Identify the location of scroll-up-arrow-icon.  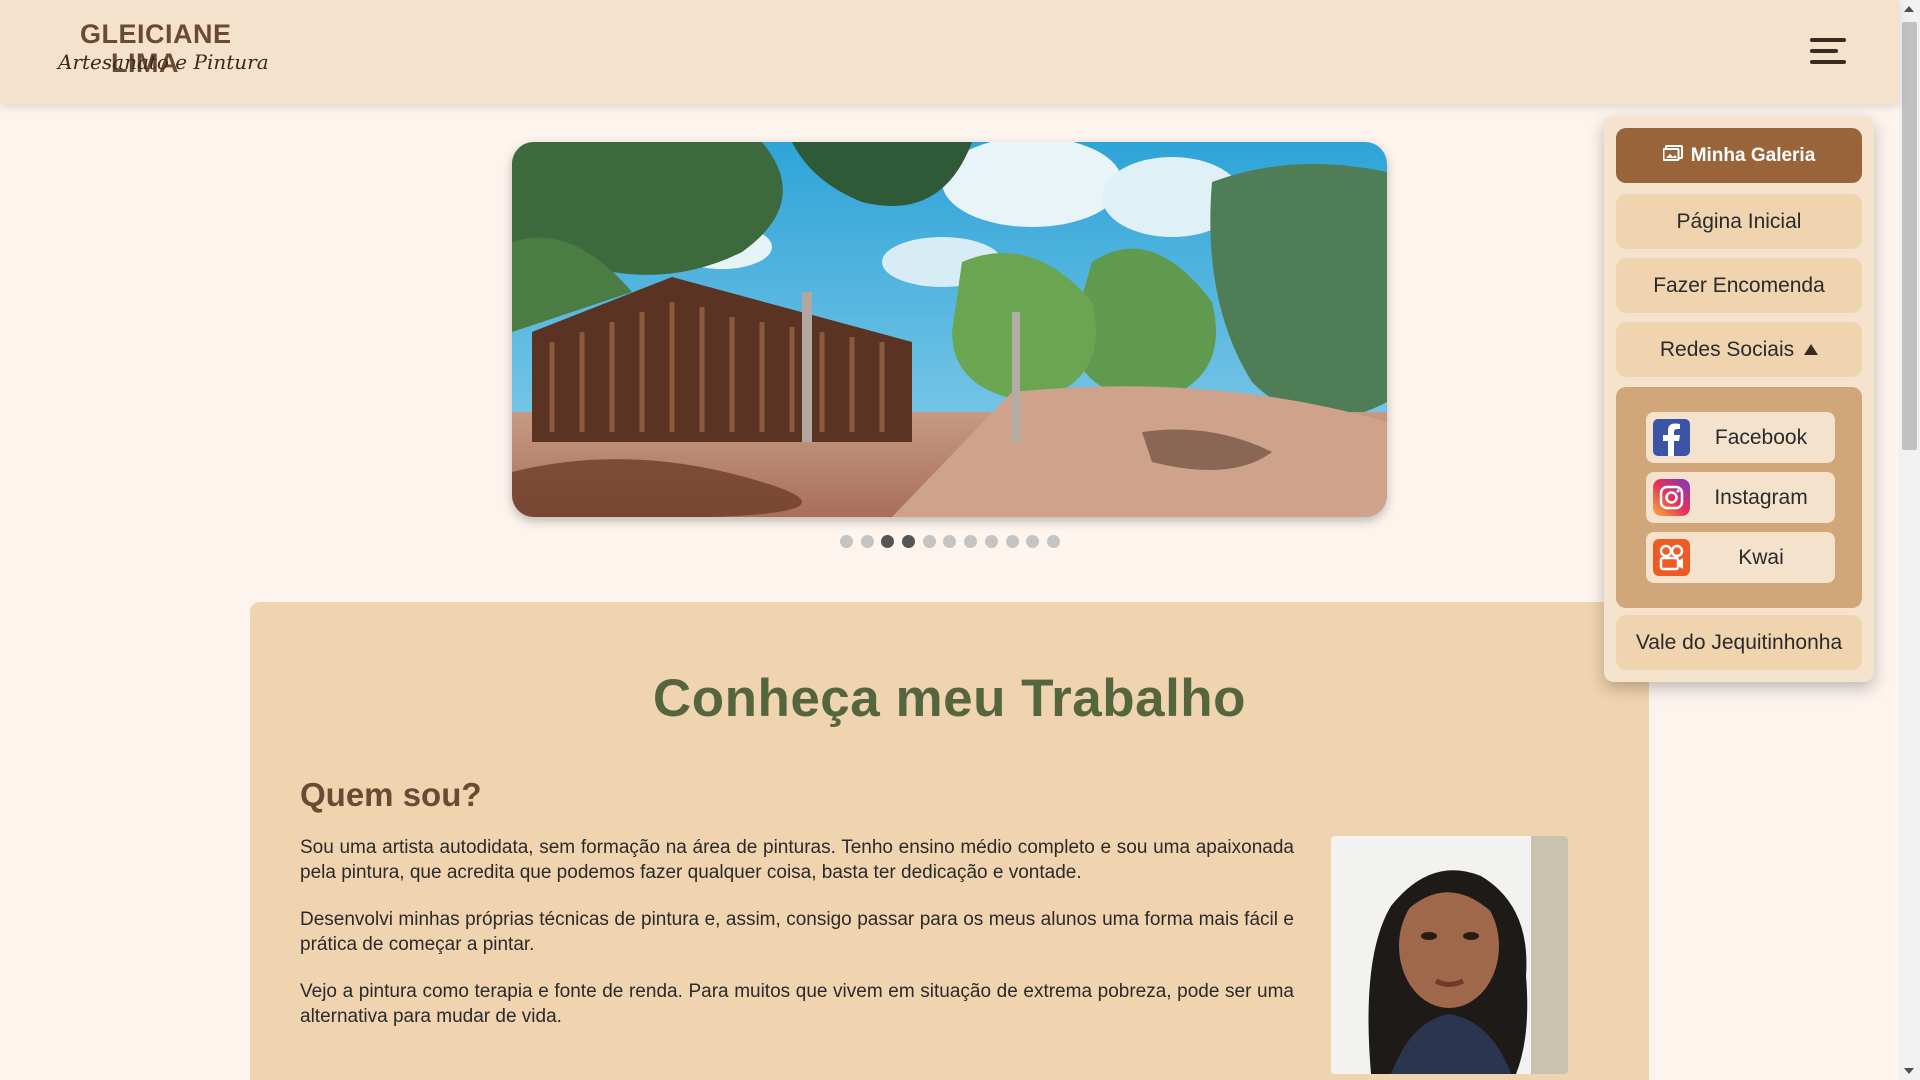
(1909, 9).